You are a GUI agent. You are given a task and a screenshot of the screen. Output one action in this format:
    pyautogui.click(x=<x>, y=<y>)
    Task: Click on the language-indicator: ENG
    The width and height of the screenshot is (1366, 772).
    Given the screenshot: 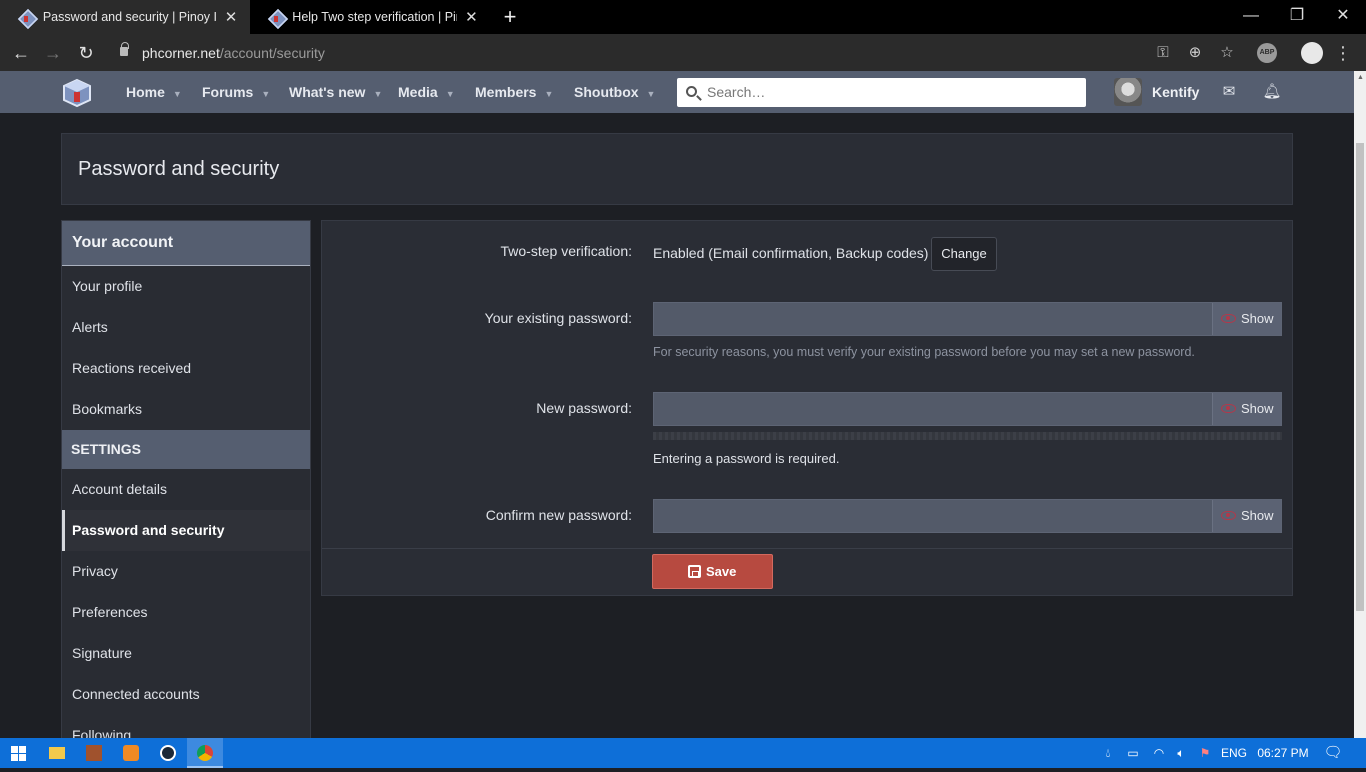 What is the action you would take?
    pyautogui.click(x=1234, y=753)
    